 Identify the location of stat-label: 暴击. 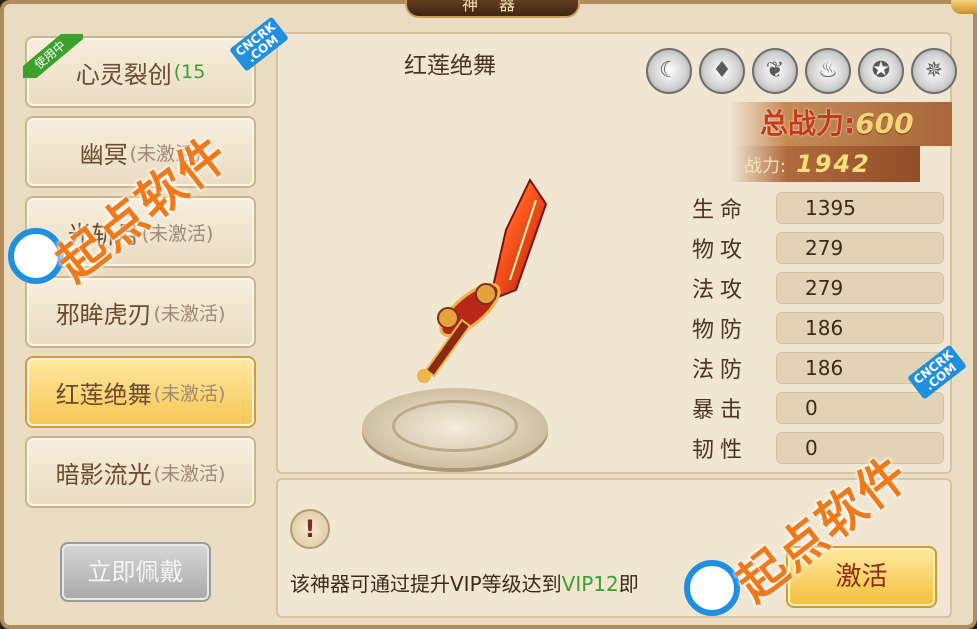
(720, 410).